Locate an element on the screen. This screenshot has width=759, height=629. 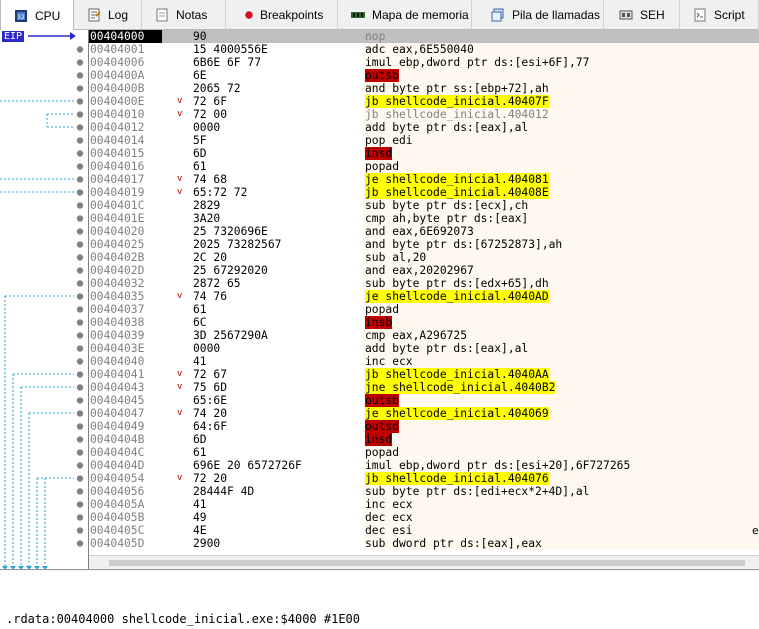
tab-log: Log is located at coordinates (108, 15).